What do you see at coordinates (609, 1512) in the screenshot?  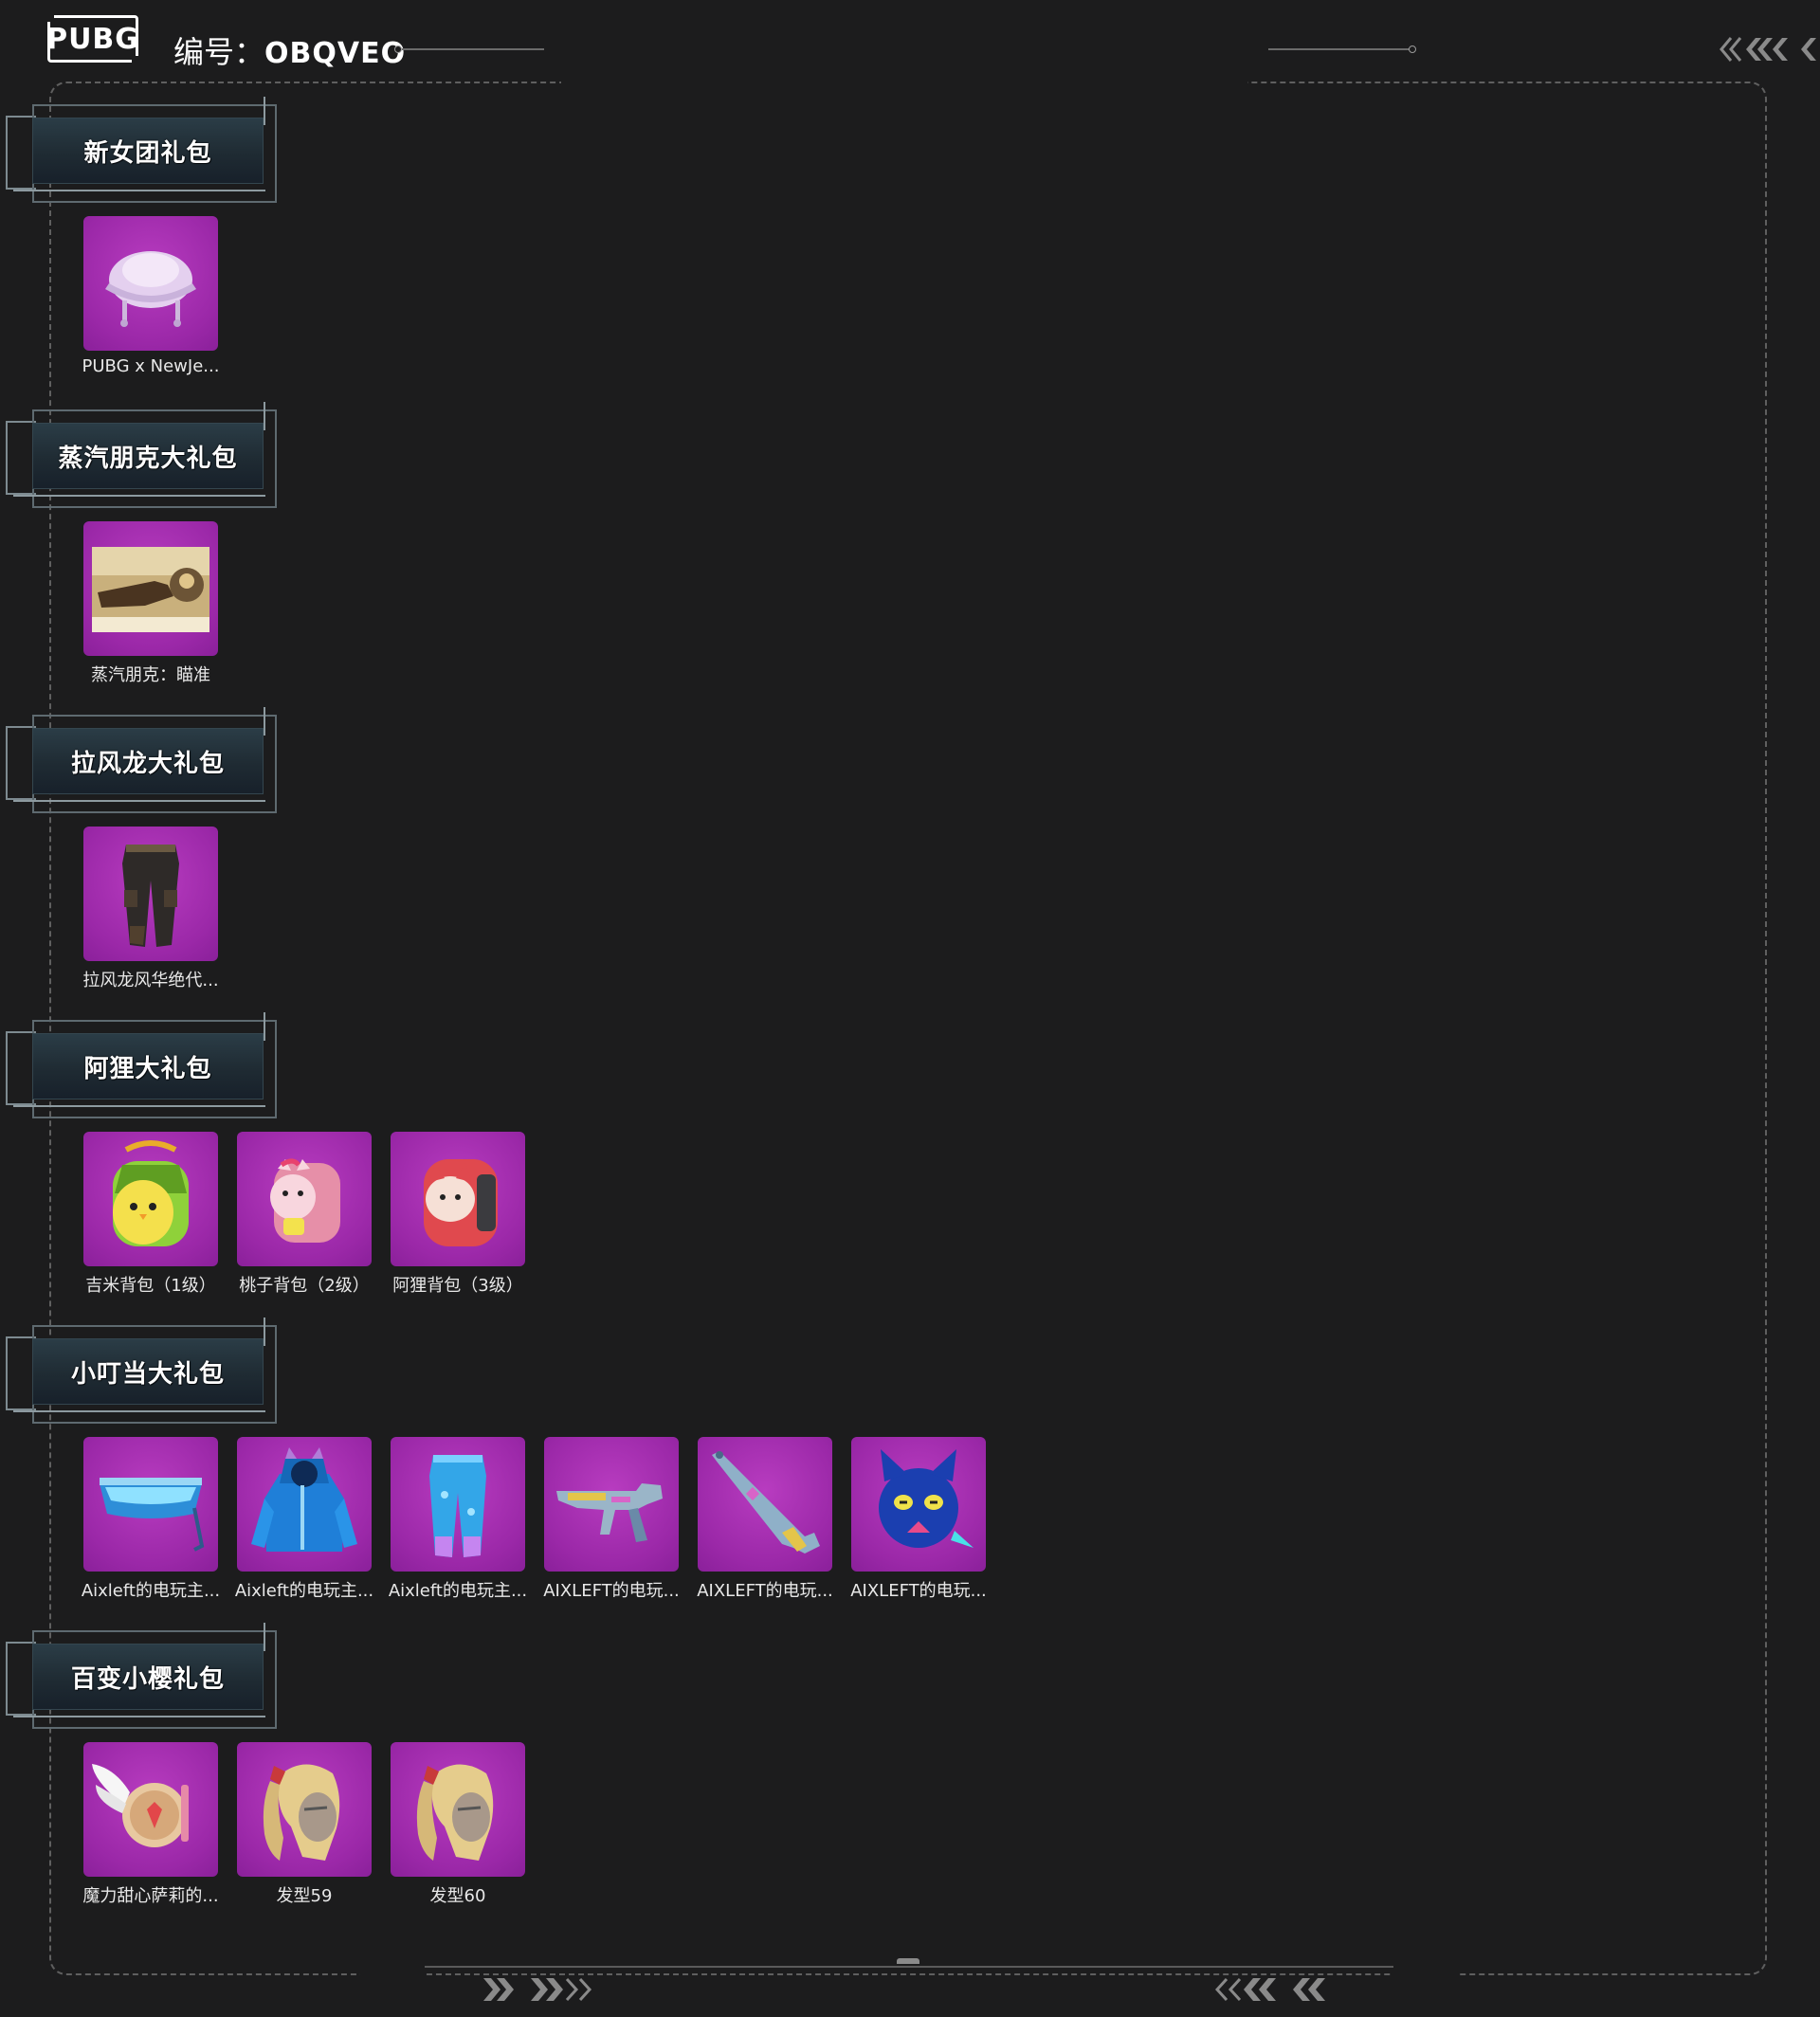 I see `smg-icon` at bounding box center [609, 1512].